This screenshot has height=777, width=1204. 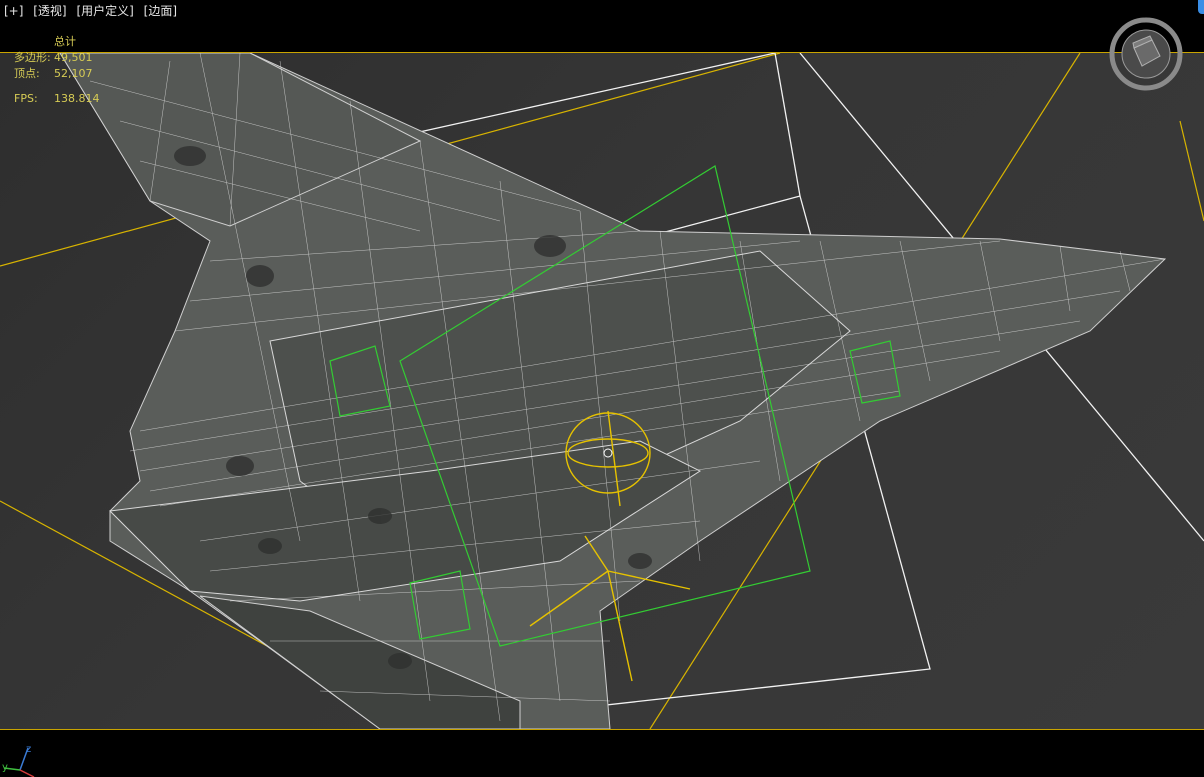 I want to click on view-cube-icon, so click(x=1146, y=54).